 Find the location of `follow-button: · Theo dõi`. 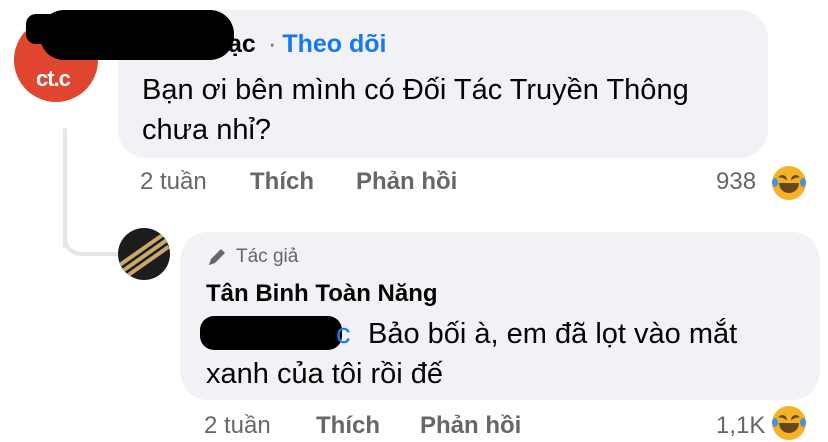

follow-button: · Theo dõi is located at coordinates (327, 44).